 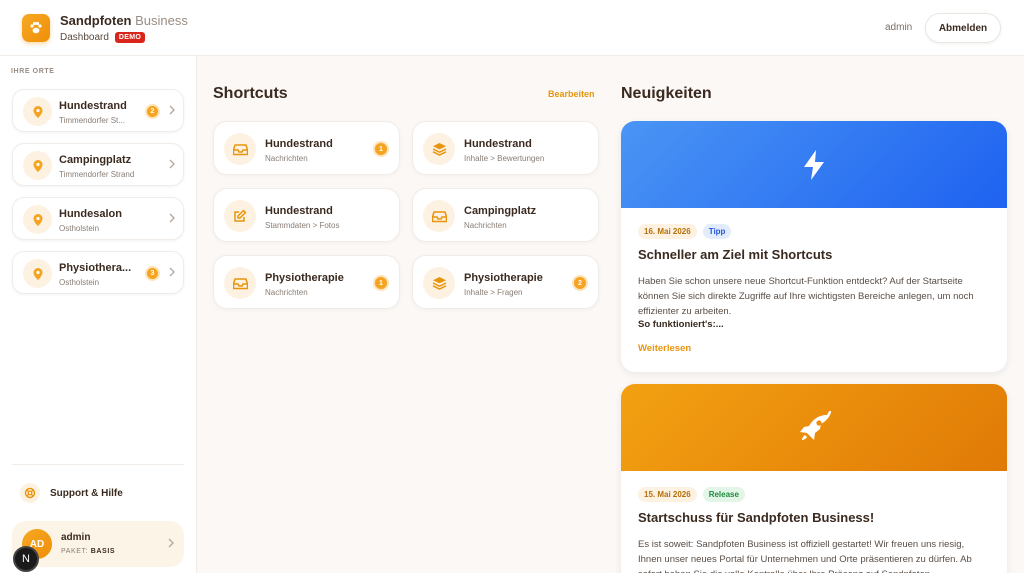 I want to click on brand-name: Sandpfoten Business, so click(x=124, y=20).